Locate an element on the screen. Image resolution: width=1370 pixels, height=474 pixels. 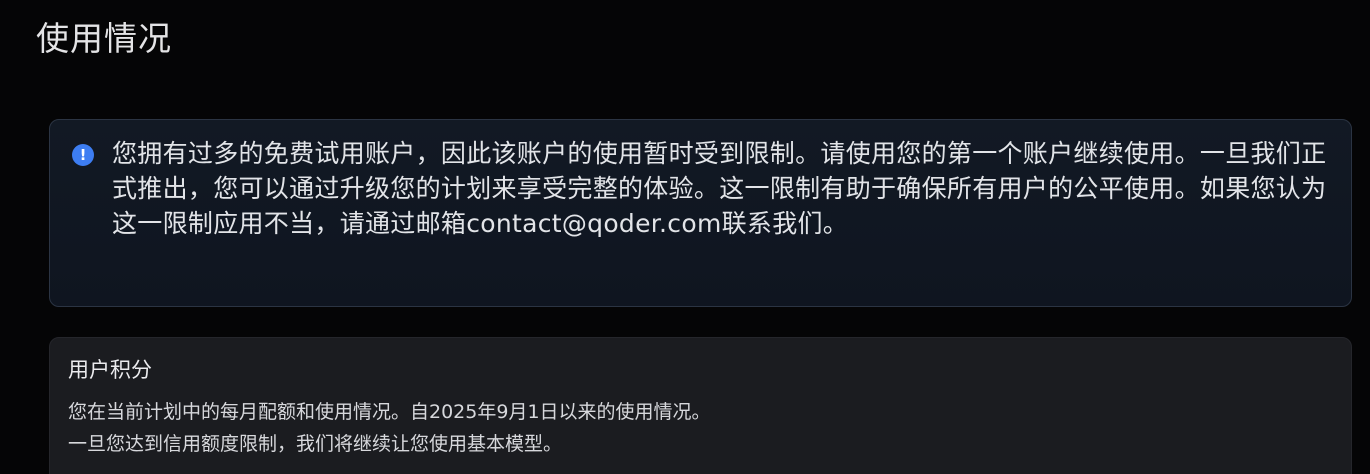
info-icon: ! is located at coordinates (83, 155).